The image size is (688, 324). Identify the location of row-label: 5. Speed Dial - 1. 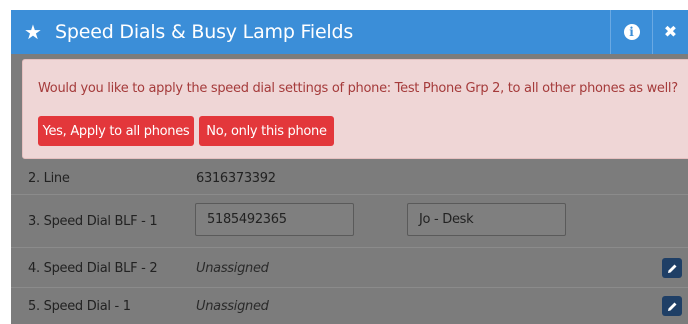
(79, 306).